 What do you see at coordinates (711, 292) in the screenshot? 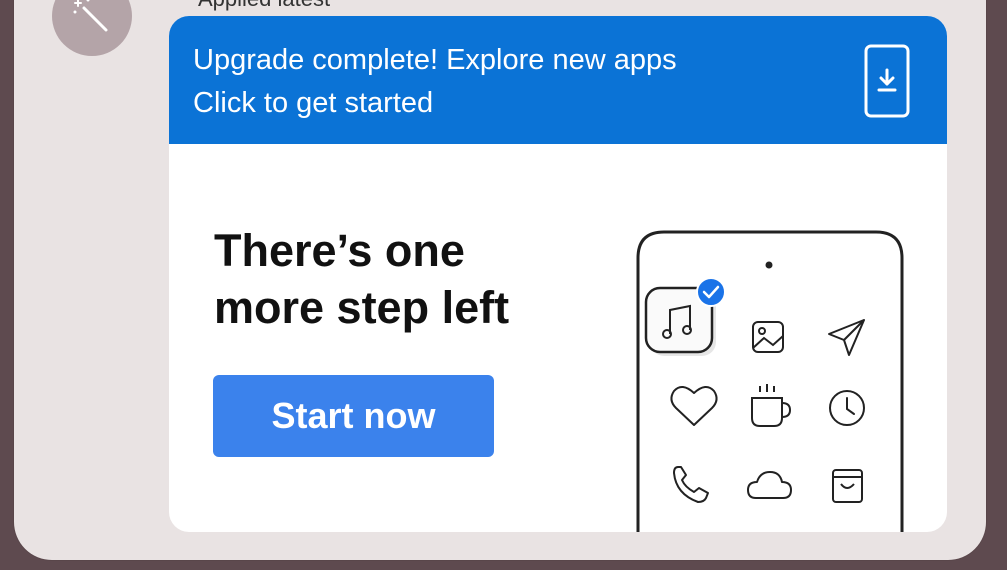
I see `checkmark-badge-icon` at bounding box center [711, 292].